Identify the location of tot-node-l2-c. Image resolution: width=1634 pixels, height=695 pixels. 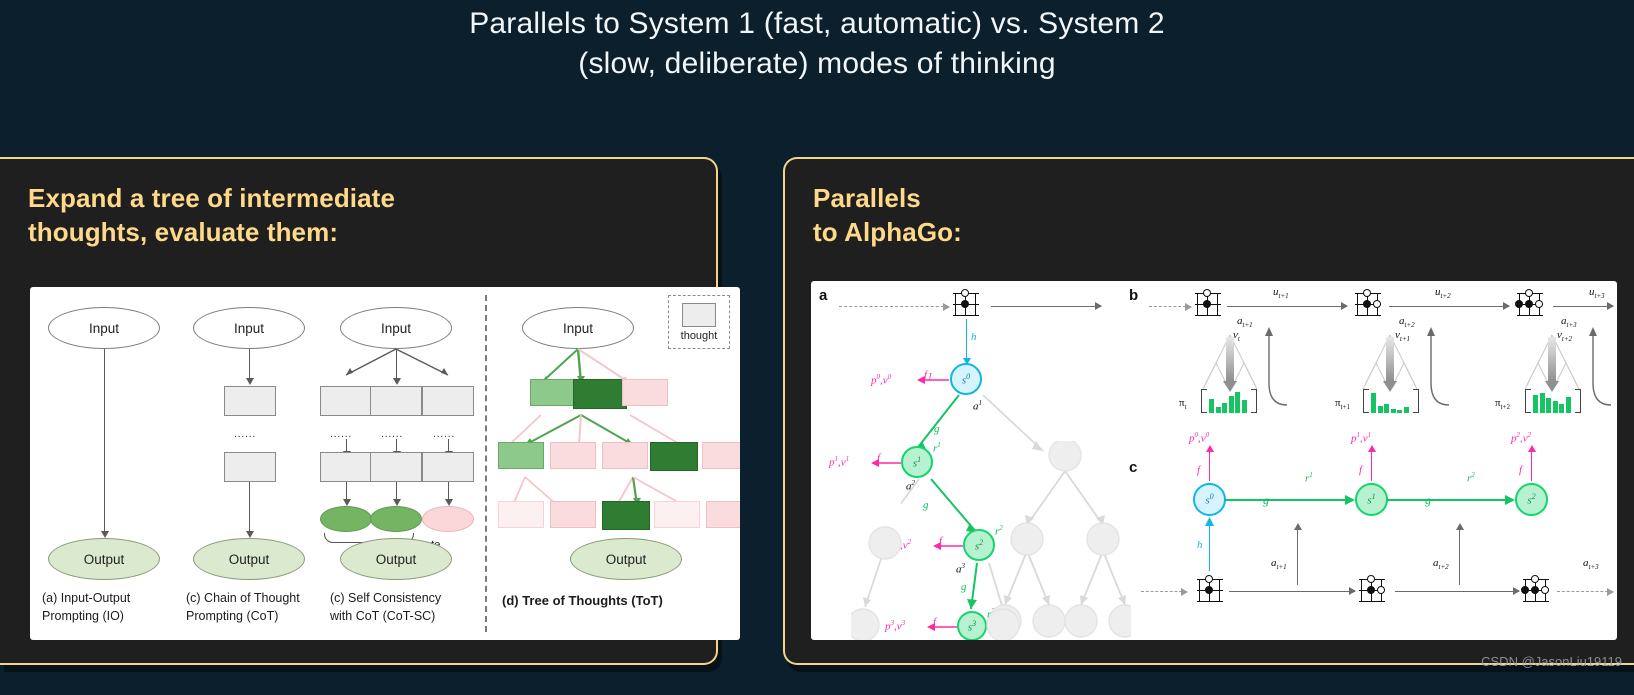
(625, 455).